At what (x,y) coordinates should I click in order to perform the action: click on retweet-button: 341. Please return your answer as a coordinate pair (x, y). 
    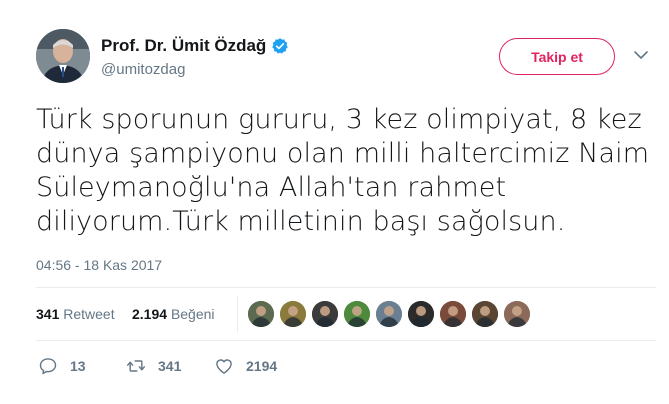
    Looking at the image, I should click on (153, 366).